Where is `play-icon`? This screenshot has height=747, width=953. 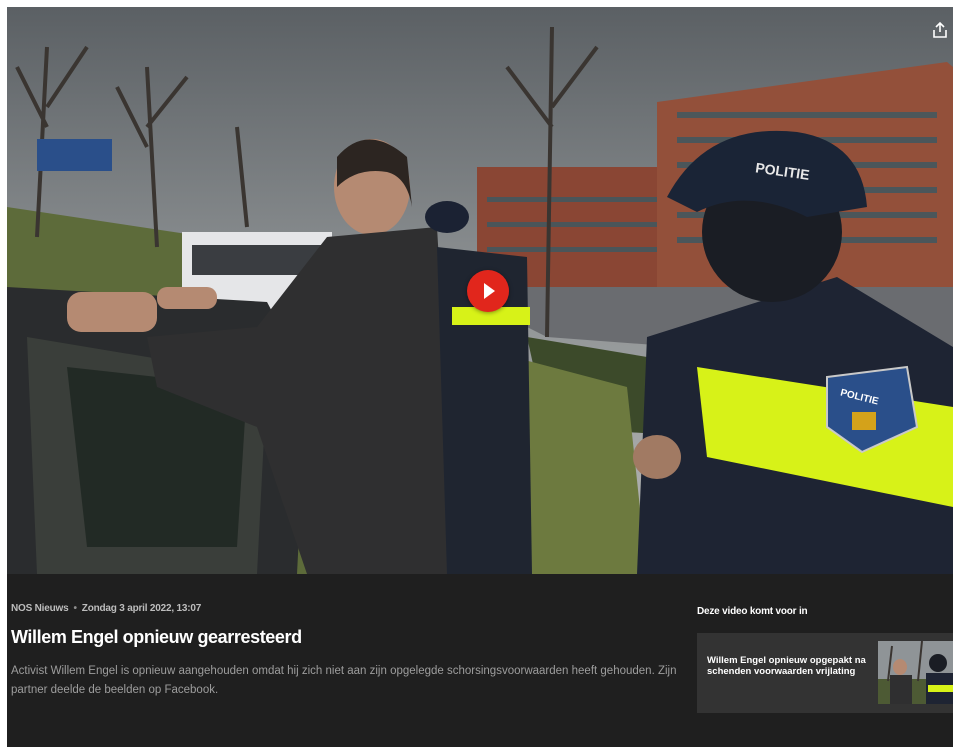 play-icon is located at coordinates (489, 291).